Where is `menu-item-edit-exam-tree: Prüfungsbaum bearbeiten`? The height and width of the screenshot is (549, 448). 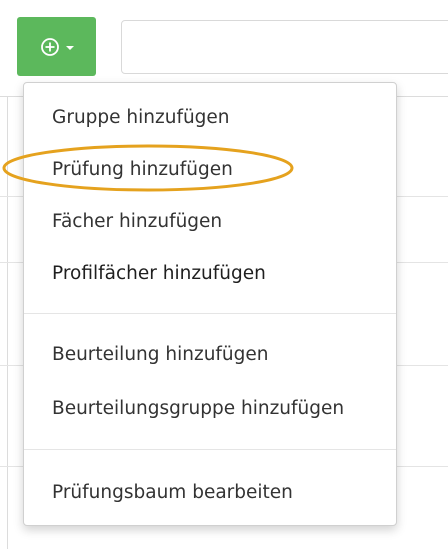
menu-item-edit-exam-tree: Prüfungsbaum bearbeiten is located at coordinates (172, 493).